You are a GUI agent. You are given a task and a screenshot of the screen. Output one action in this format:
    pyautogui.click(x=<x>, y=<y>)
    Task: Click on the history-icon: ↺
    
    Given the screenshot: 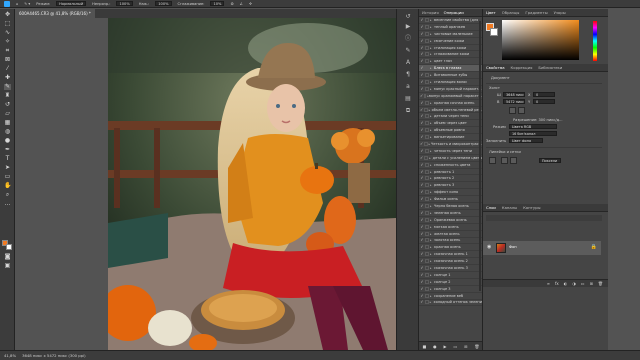 What is the action you would take?
    pyautogui.click(x=408, y=17)
    